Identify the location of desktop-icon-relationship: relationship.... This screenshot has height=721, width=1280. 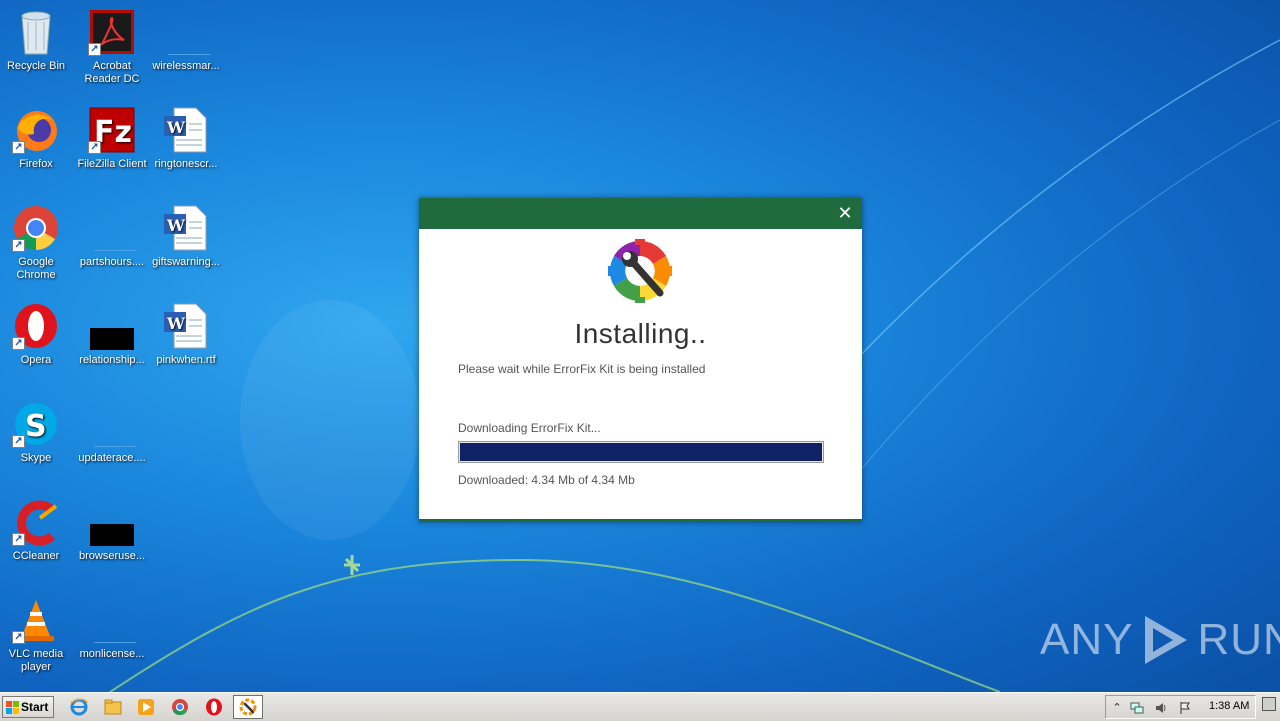
(112, 345).